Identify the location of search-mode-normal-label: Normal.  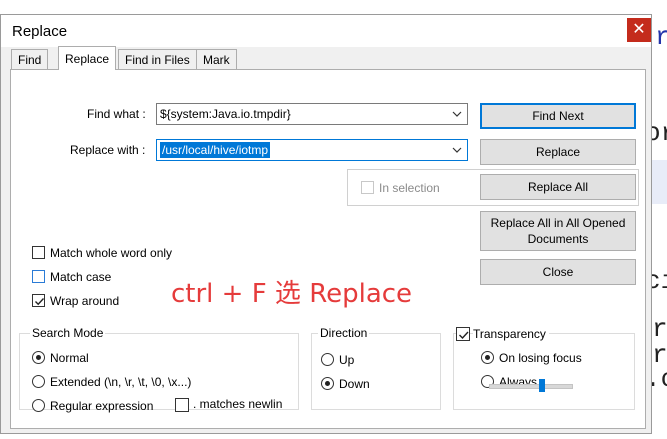
(69, 358).